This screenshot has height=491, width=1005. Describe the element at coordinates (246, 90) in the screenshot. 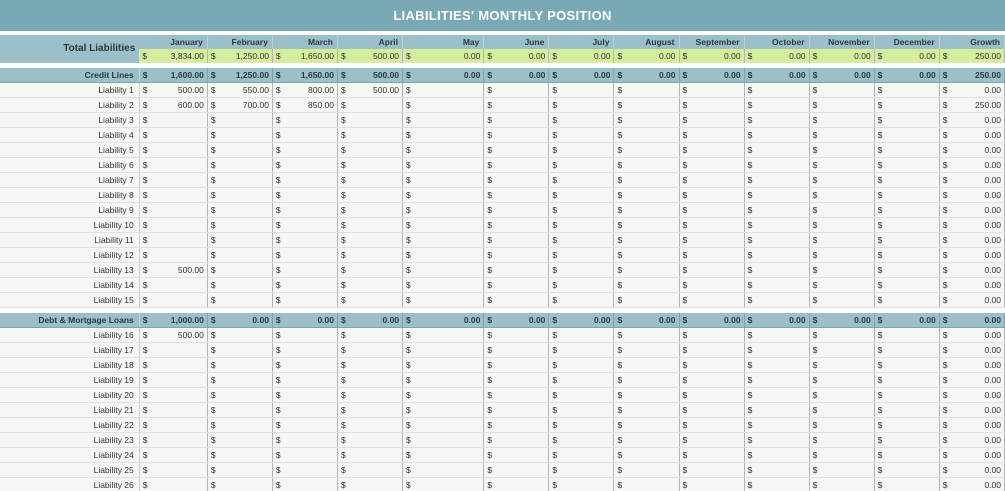

I see `value-cell: 550.00` at that location.